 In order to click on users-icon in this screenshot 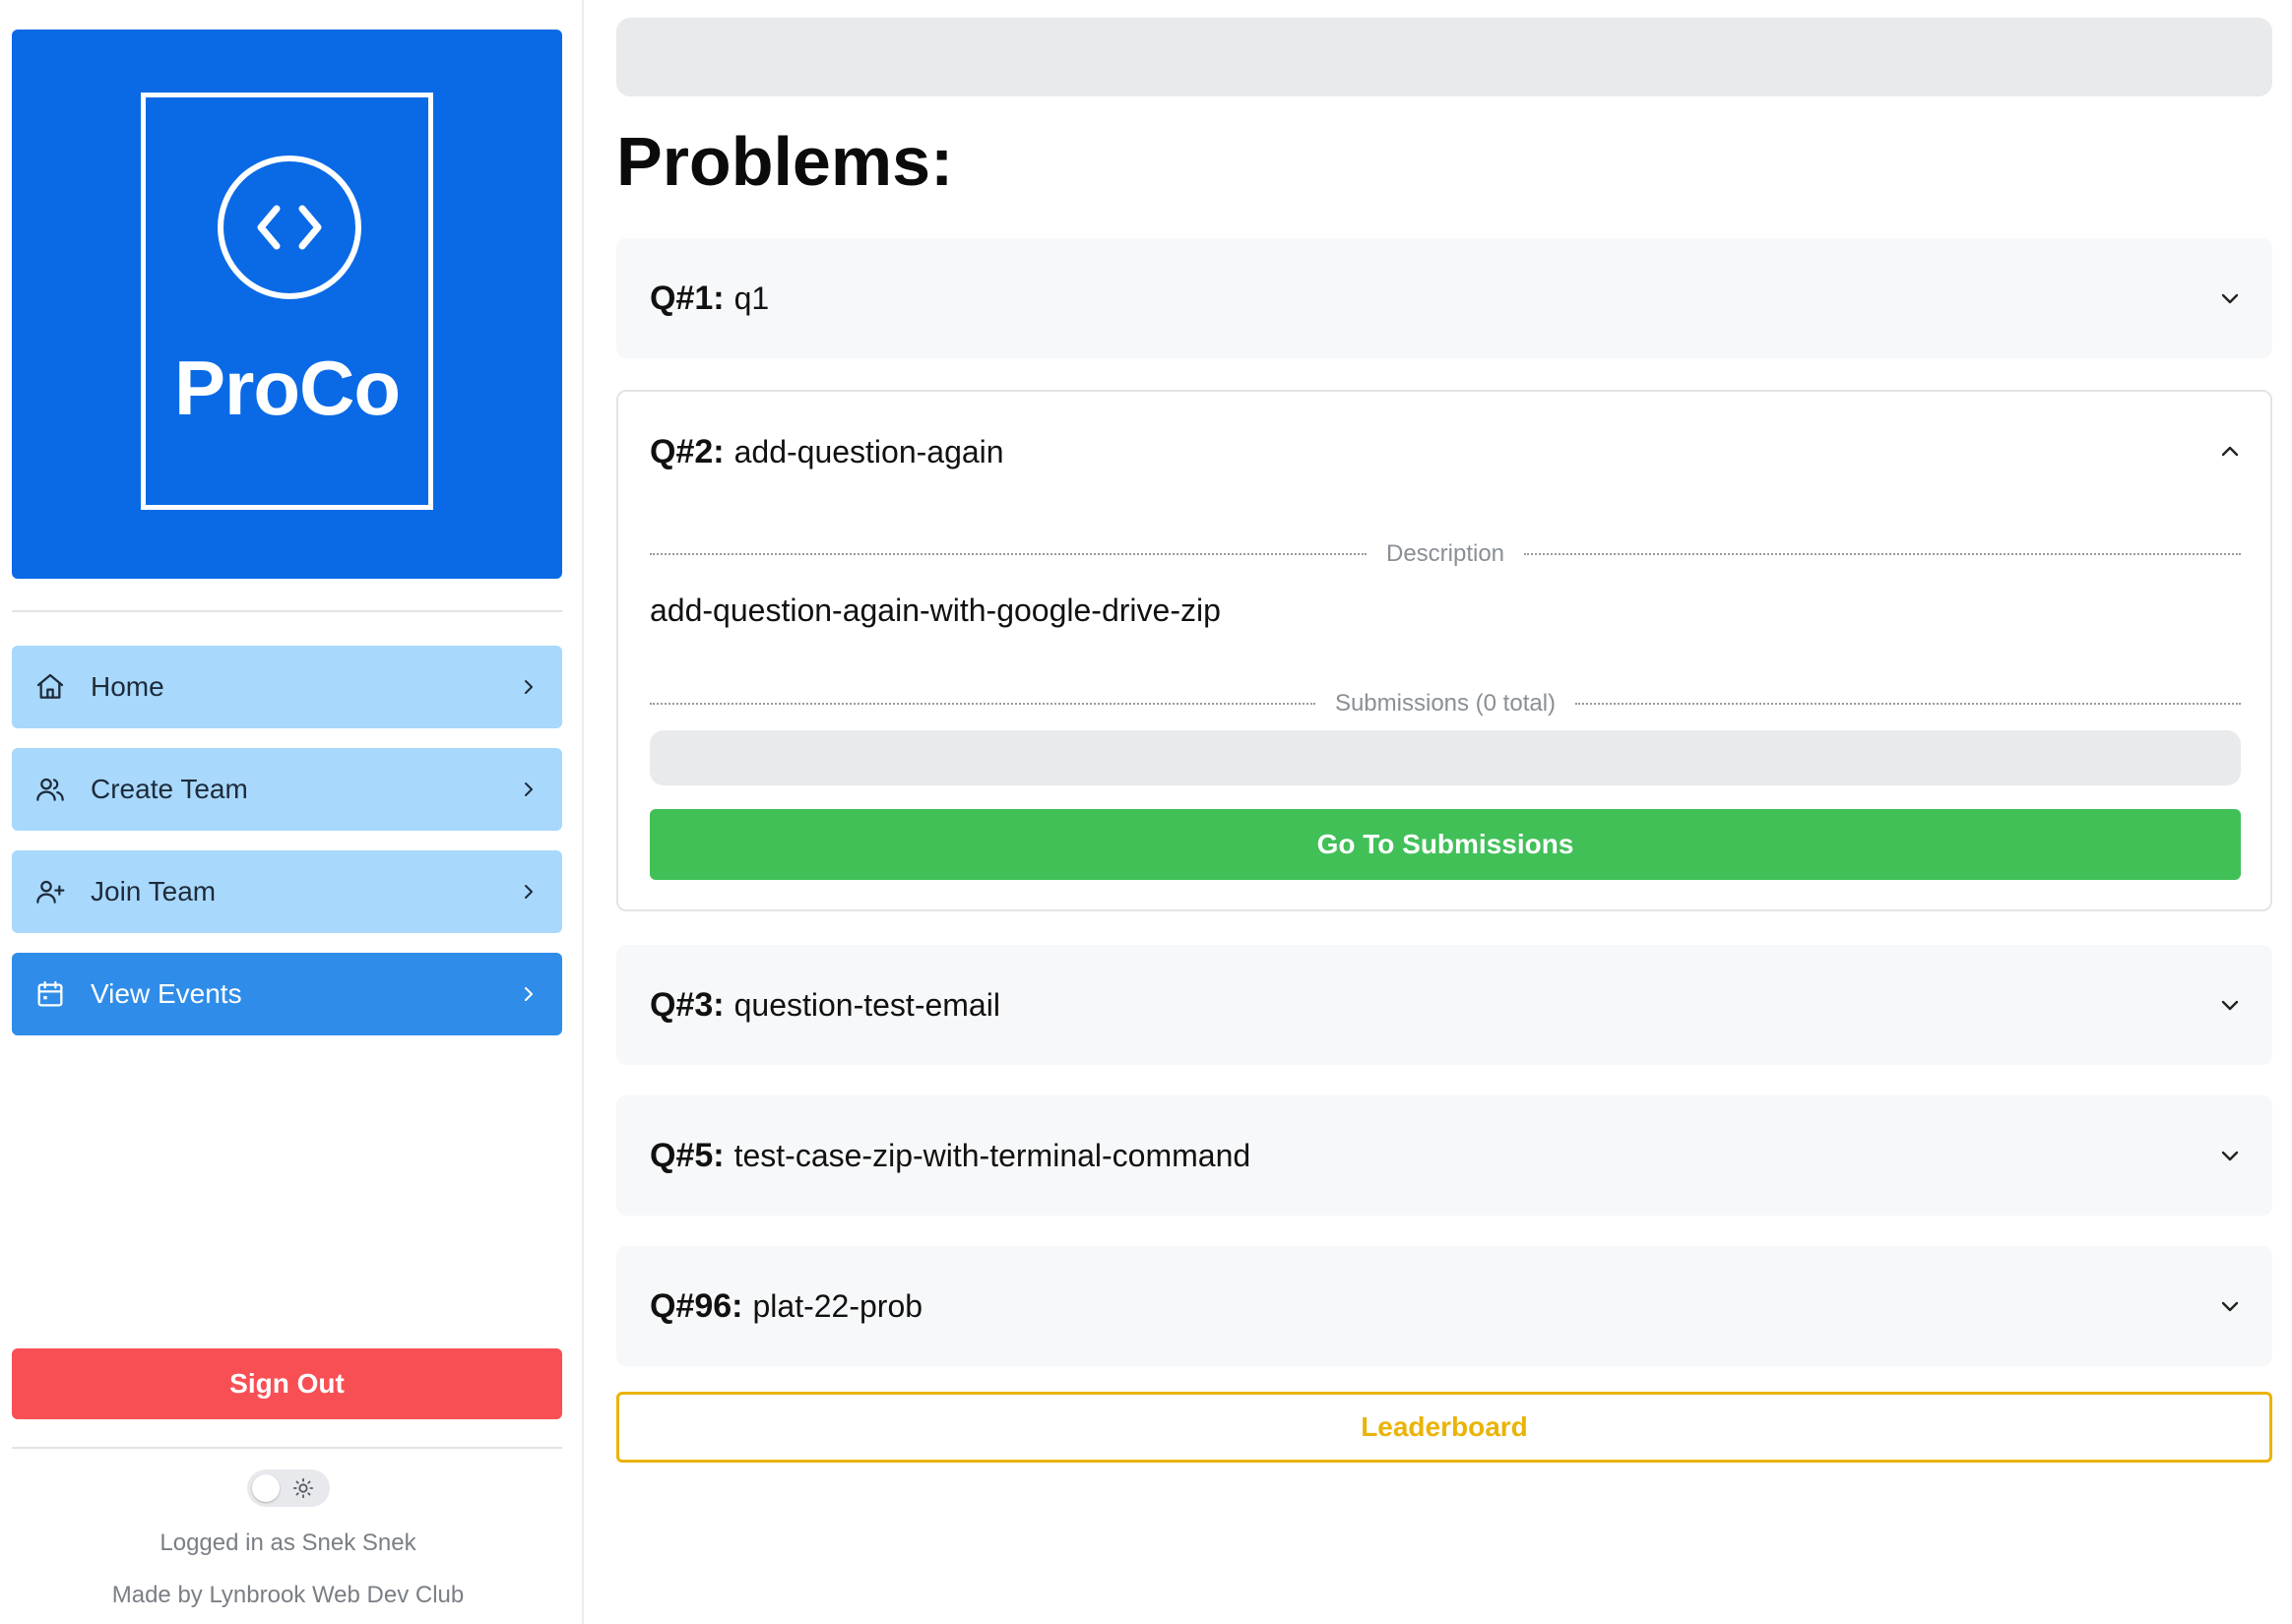, I will do `click(50, 789)`.